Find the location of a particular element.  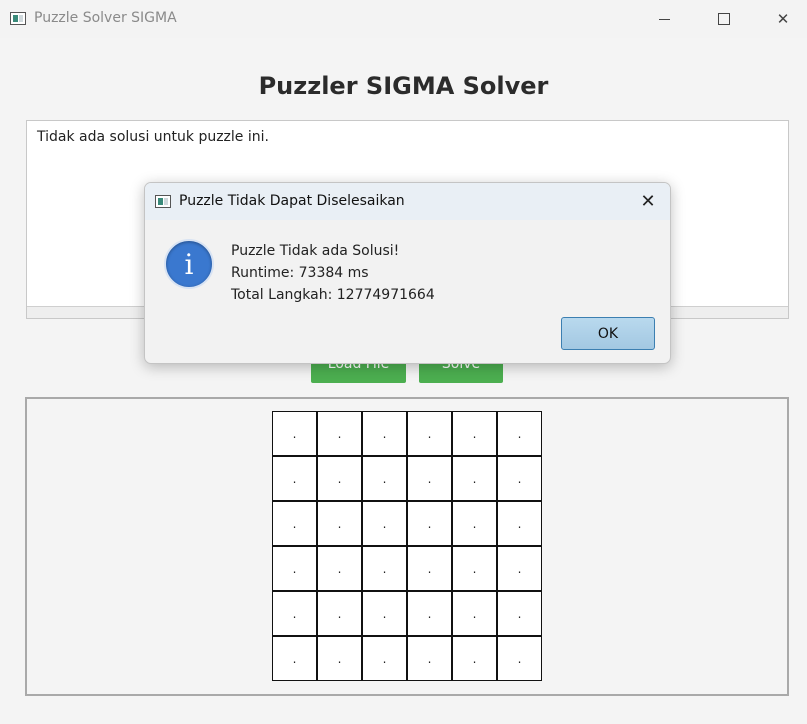

app-icon is located at coordinates (18, 18).